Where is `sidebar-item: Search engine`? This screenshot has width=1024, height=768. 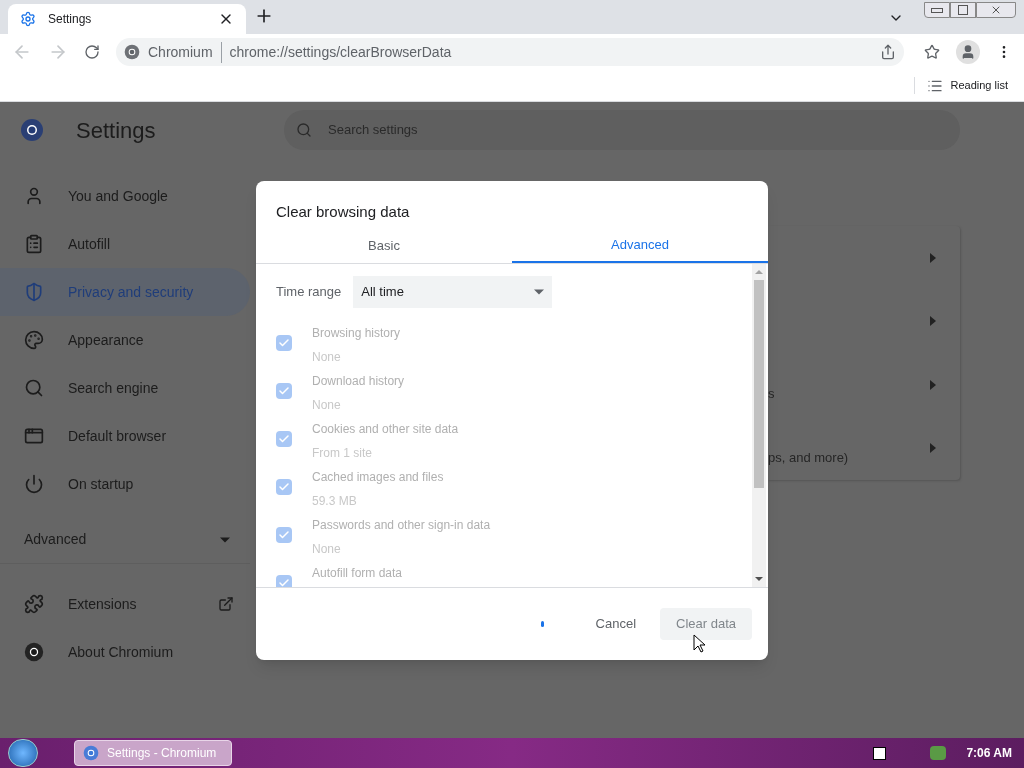 sidebar-item: Search engine is located at coordinates (125, 388).